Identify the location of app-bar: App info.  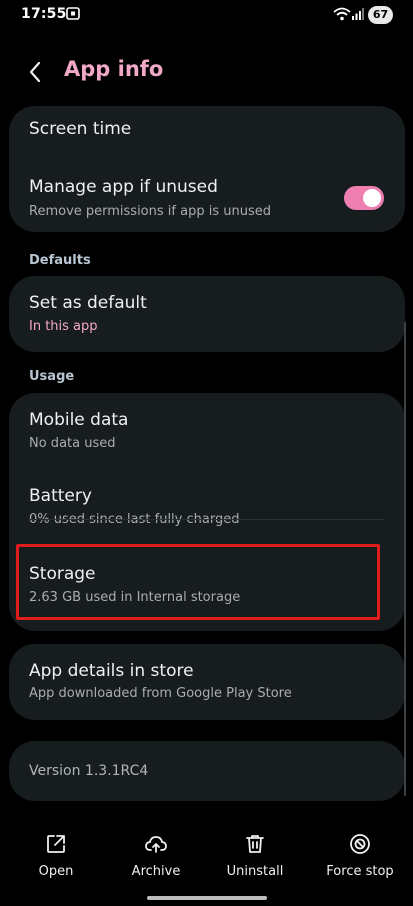
(206, 72).